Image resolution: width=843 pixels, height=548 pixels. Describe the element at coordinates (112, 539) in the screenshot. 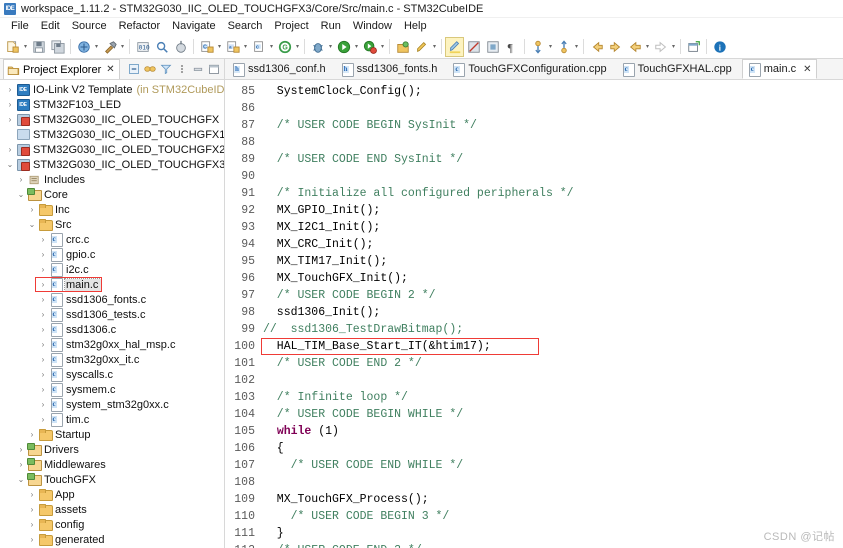

I see `tree-item-generated: › generated` at that location.